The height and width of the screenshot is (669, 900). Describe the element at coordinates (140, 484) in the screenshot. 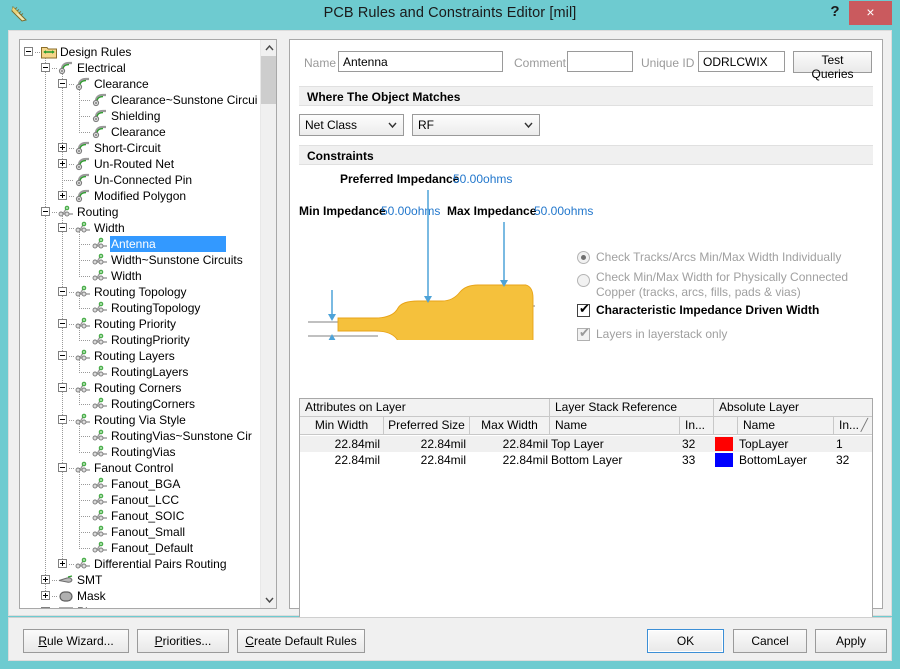

I see `tree-node: Fanout_BGA` at that location.